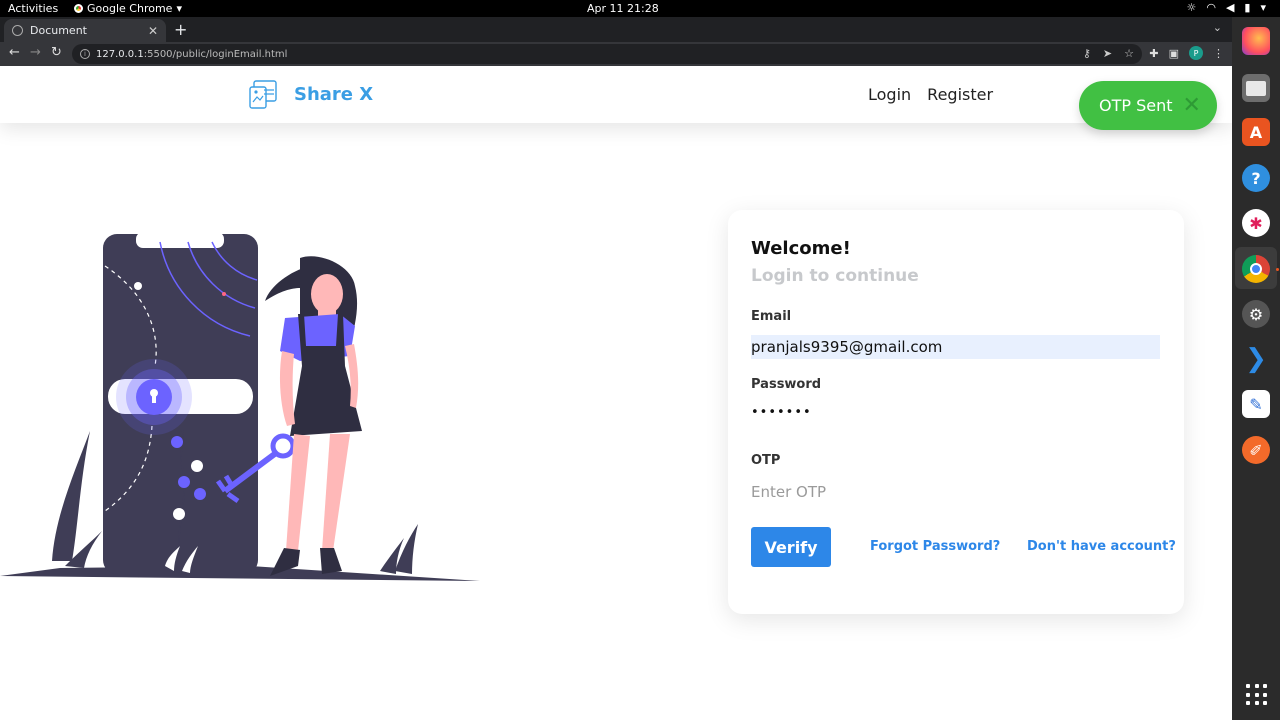 This screenshot has width=1280, height=720. What do you see at coordinates (17, 30) in the screenshot?
I see `globe-icon` at bounding box center [17, 30].